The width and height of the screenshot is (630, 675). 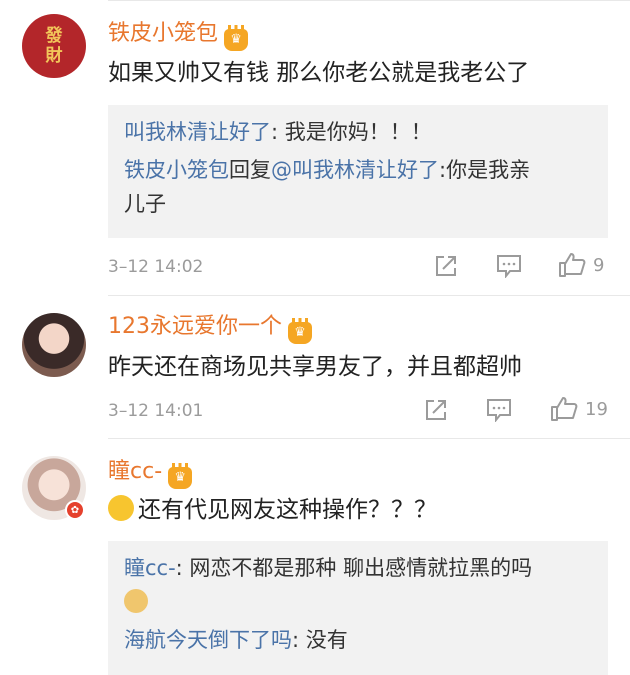 I want to click on reply-text: : 我是你妈！！！, so click(x=351, y=132).